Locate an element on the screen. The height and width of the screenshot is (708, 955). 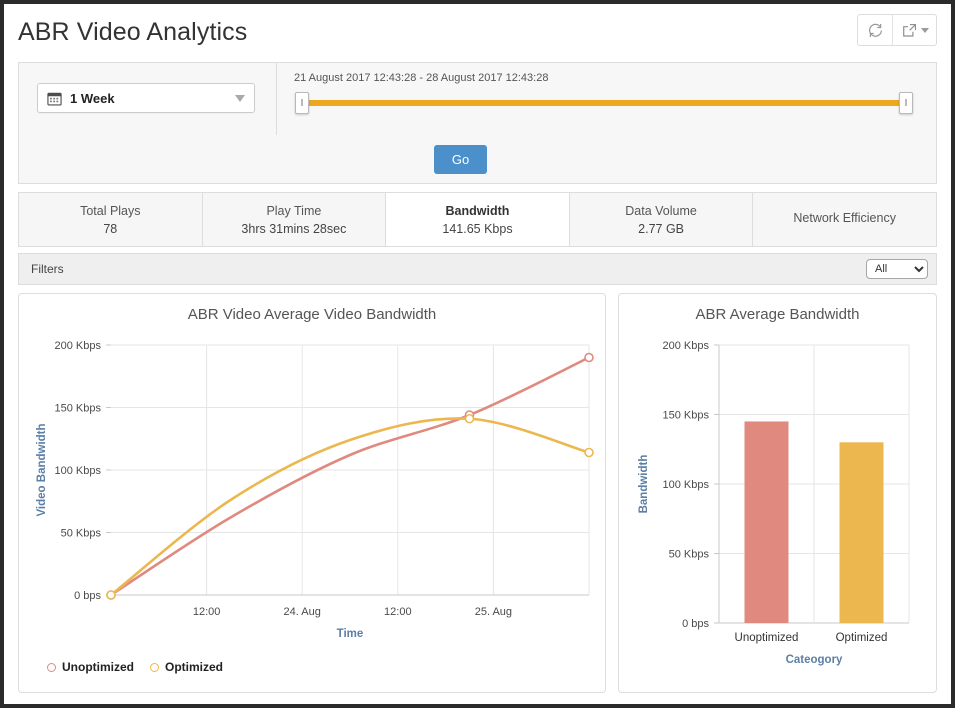
export-button is located at coordinates (914, 30).